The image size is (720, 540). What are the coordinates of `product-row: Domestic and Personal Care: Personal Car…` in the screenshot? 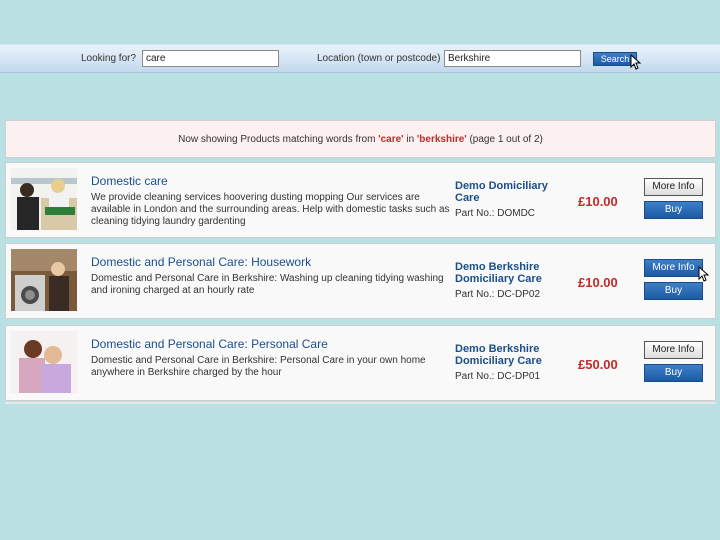 It's located at (360, 363).